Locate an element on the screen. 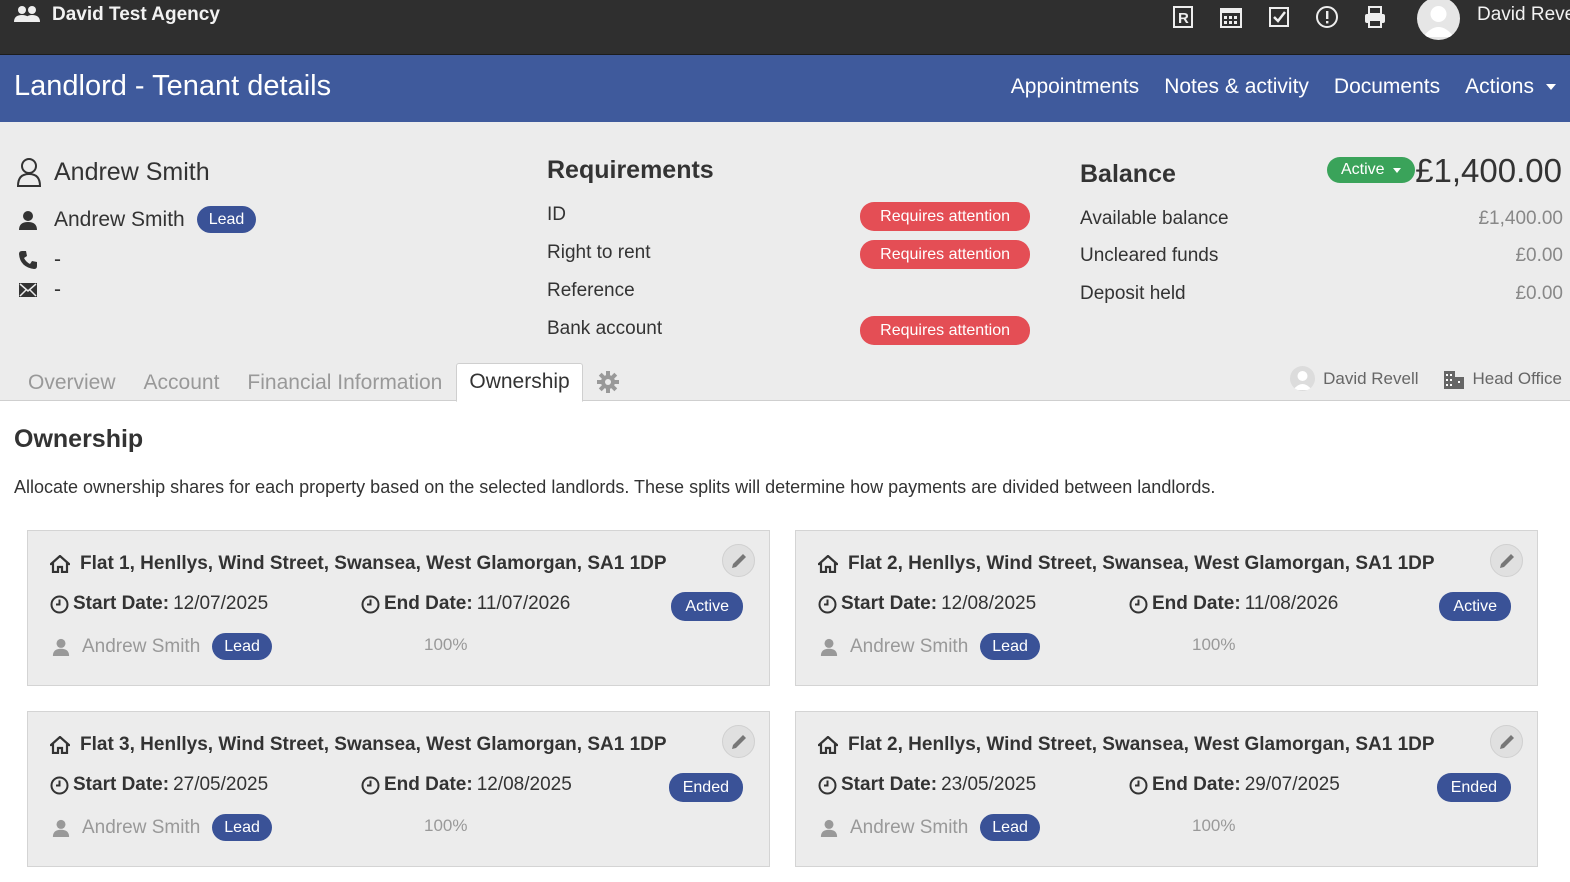 This screenshot has height=882, width=1570. owner-user: David Revell is located at coordinates (1370, 379).